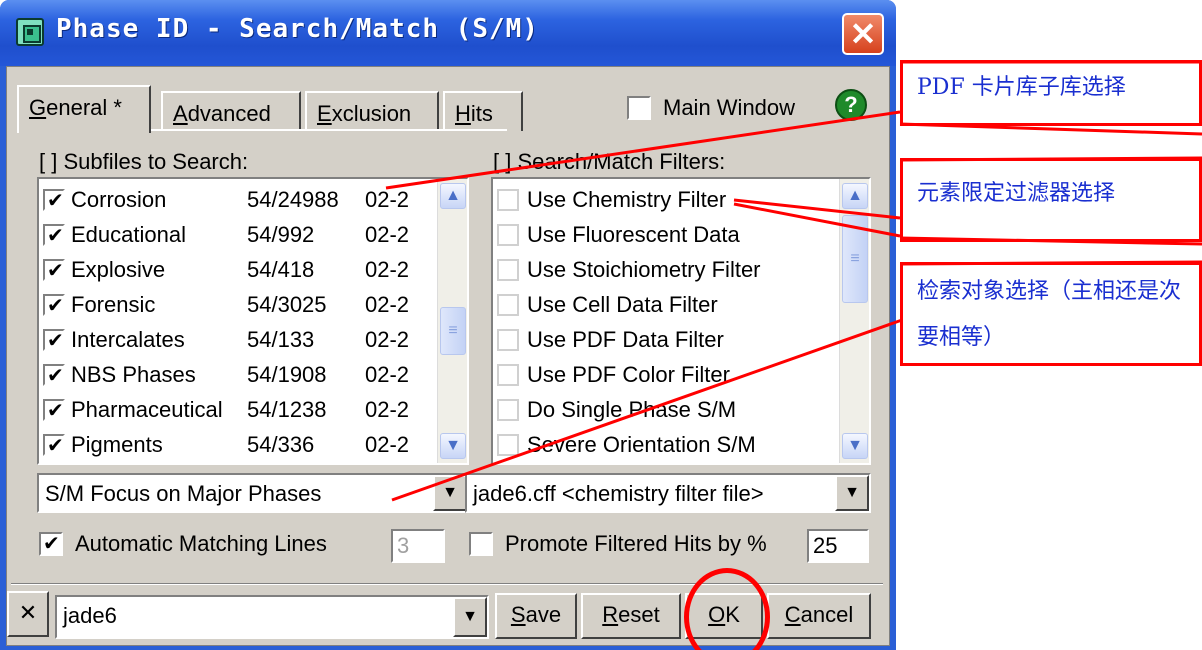 This screenshot has width=1202, height=650. Describe the element at coordinates (84, 109) in the screenshot. I see `tab-general: General *` at that location.